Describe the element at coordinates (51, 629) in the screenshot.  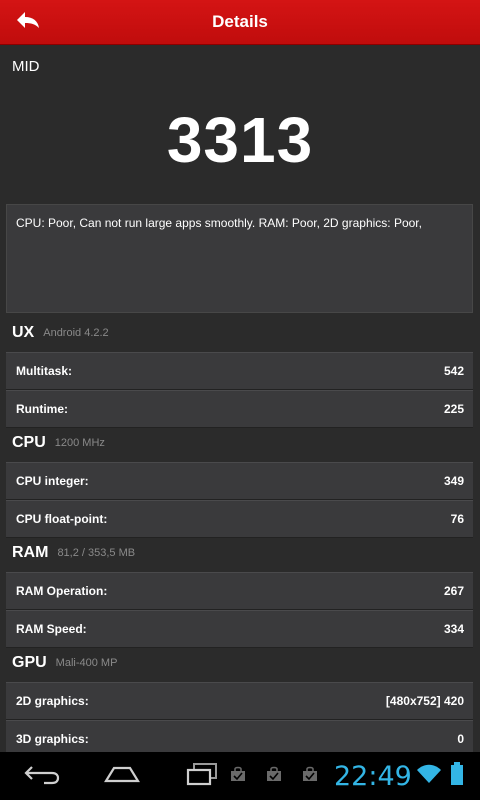
I see `row-label: RAM Speed:` at that location.